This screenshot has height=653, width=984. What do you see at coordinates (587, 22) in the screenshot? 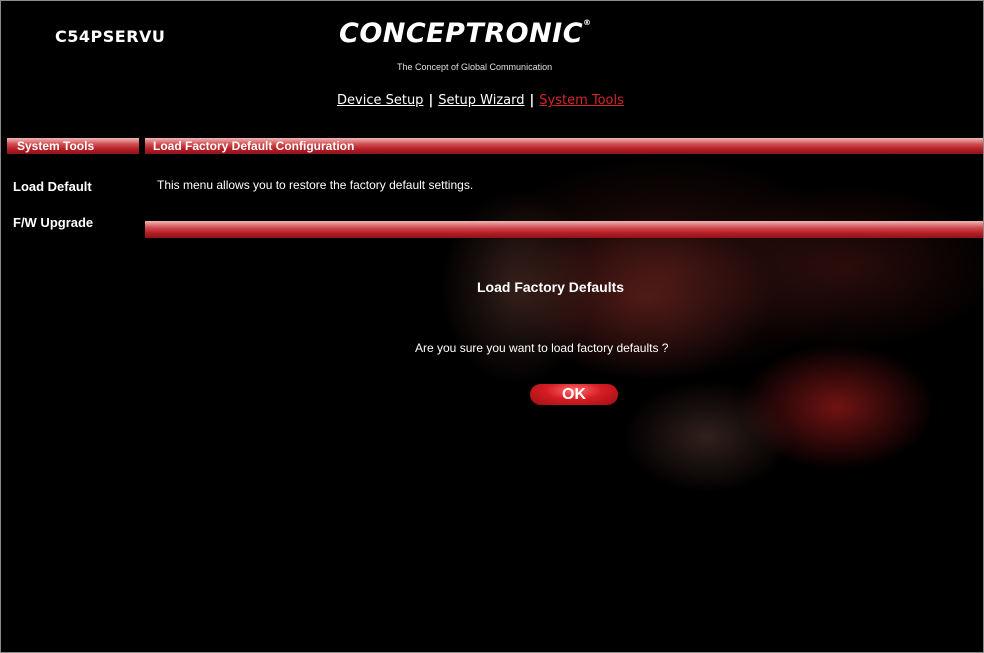
I see `registered-mark: ®` at bounding box center [587, 22].